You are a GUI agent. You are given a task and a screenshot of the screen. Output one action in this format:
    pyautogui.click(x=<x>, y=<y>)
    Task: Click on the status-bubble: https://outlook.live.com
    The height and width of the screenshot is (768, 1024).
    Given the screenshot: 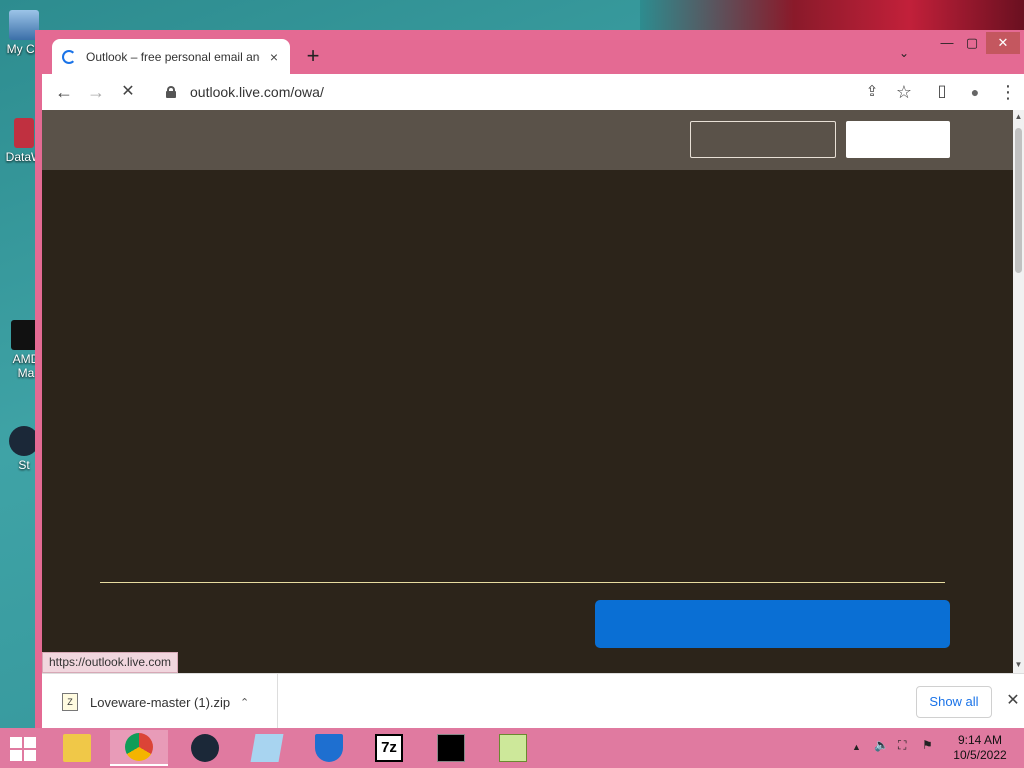 What is the action you would take?
    pyautogui.click(x=110, y=662)
    